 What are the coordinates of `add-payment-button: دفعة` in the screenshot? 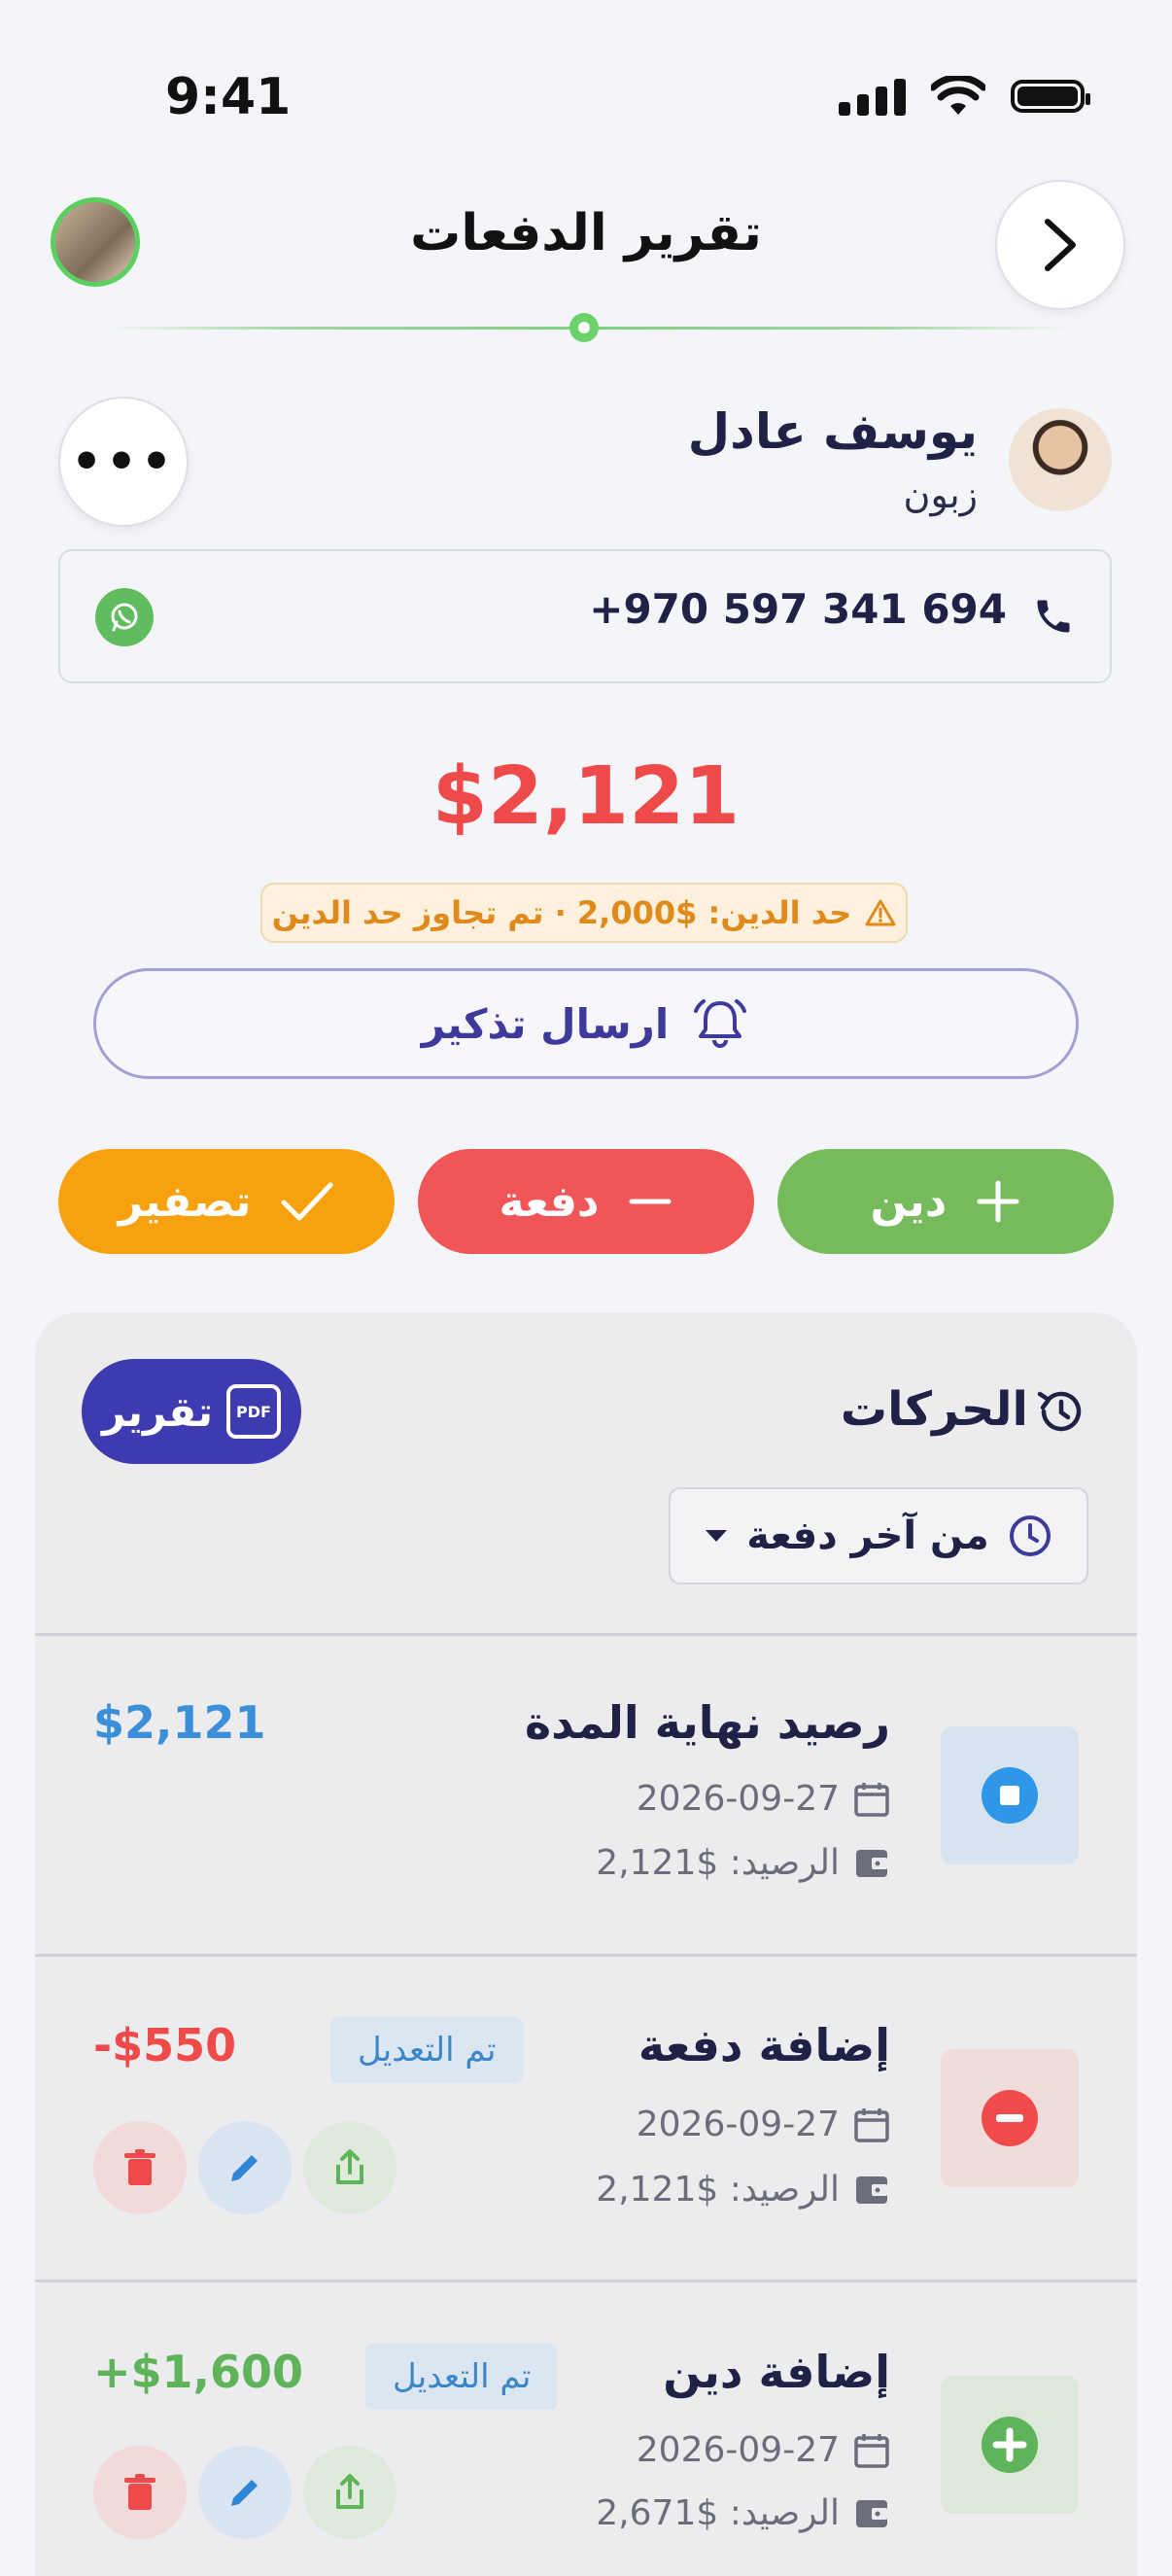 It's located at (586, 1202).